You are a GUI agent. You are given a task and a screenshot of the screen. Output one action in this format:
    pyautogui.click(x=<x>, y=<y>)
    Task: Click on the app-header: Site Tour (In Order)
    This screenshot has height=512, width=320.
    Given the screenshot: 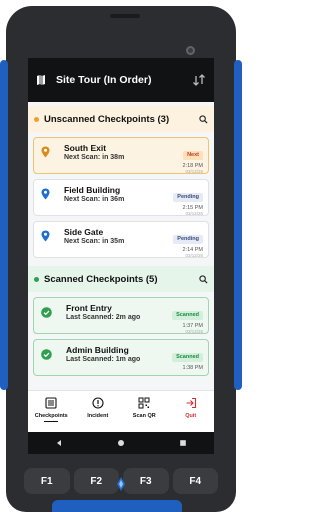 What is the action you would take?
    pyautogui.click(x=121, y=80)
    